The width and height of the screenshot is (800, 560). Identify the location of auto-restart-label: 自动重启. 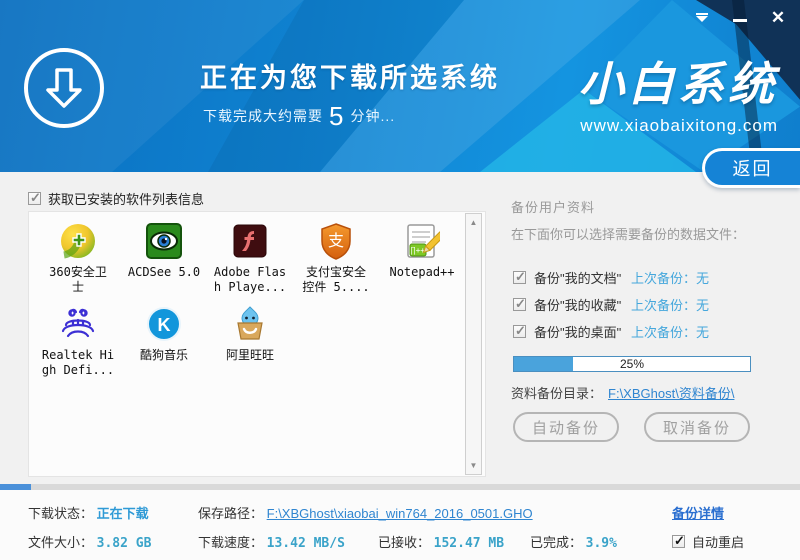
(718, 542).